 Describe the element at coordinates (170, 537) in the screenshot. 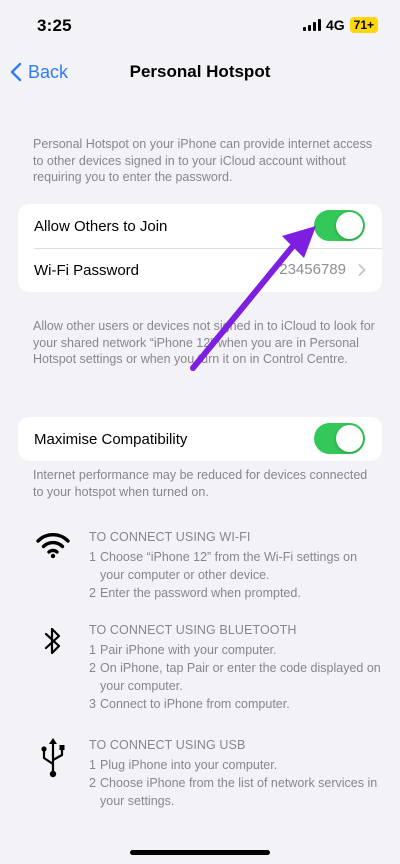

I see `wifi-instructions-title: TO CONNECT USING WI-FI` at that location.